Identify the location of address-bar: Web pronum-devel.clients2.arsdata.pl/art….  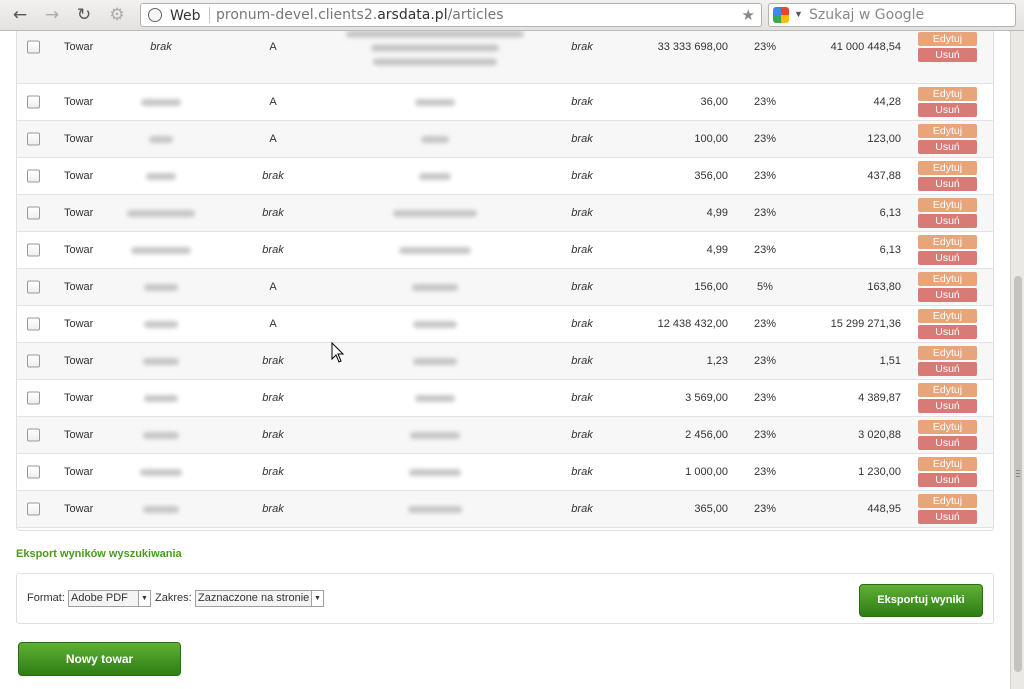
(451, 15).